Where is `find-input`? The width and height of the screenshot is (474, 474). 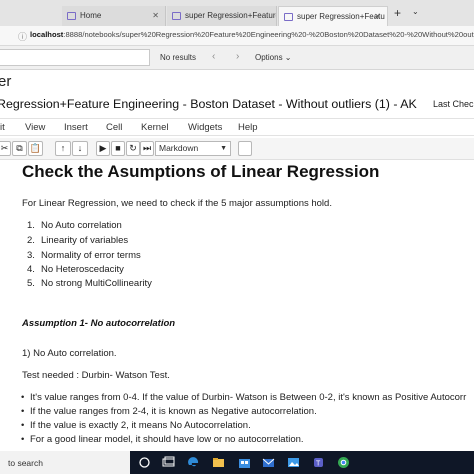
find-input is located at coordinates (75, 57).